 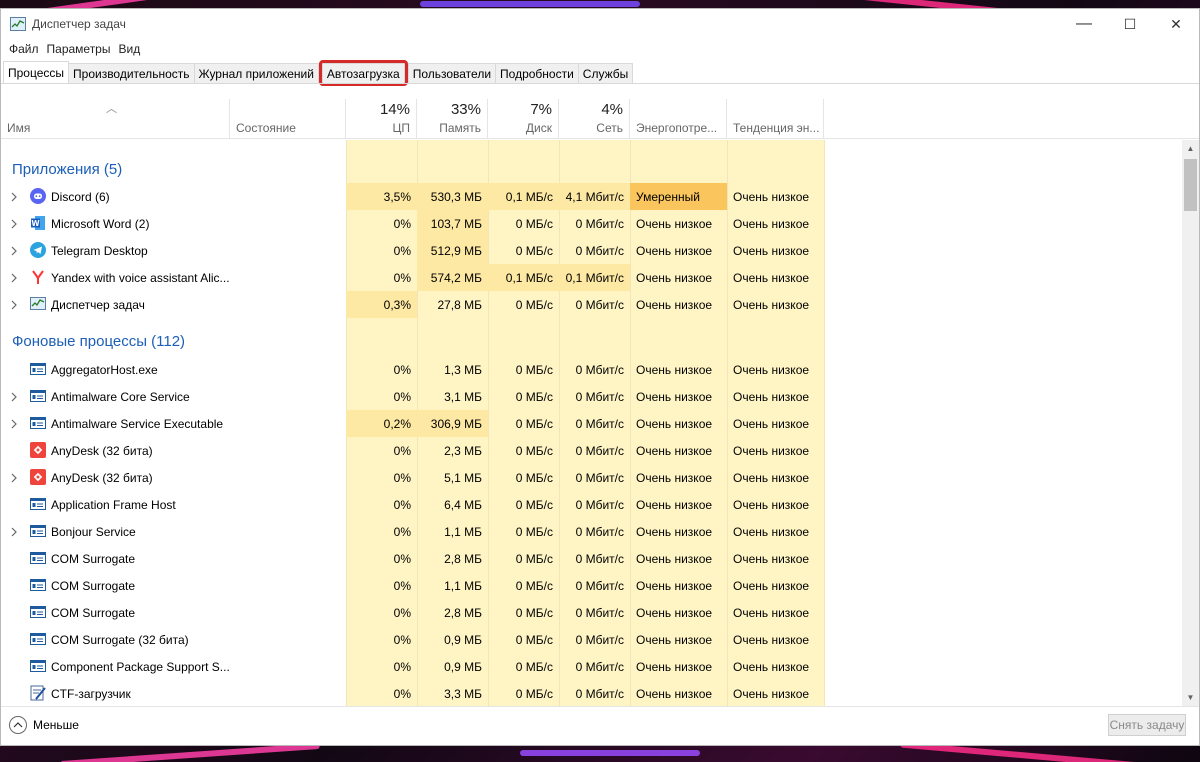 I want to click on scroll-down-icon: ▼, so click(x=1190, y=697).